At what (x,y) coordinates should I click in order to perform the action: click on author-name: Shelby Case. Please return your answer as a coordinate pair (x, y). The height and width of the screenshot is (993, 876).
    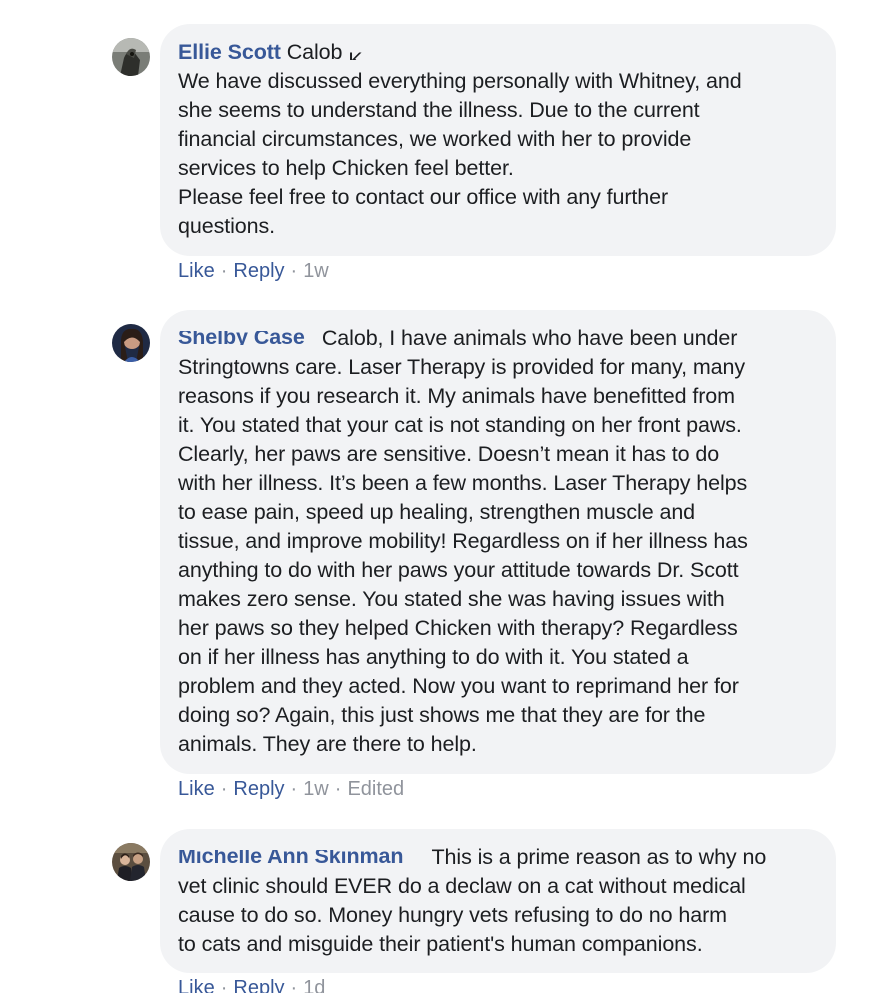
    Looking at the image, I should click on (247, 338).